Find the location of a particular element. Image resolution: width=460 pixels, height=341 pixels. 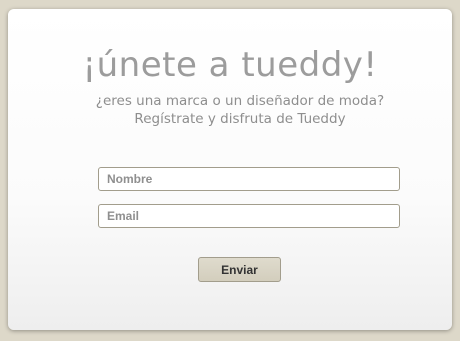

submit-button: Enviar is located at coordinates (239, 269).